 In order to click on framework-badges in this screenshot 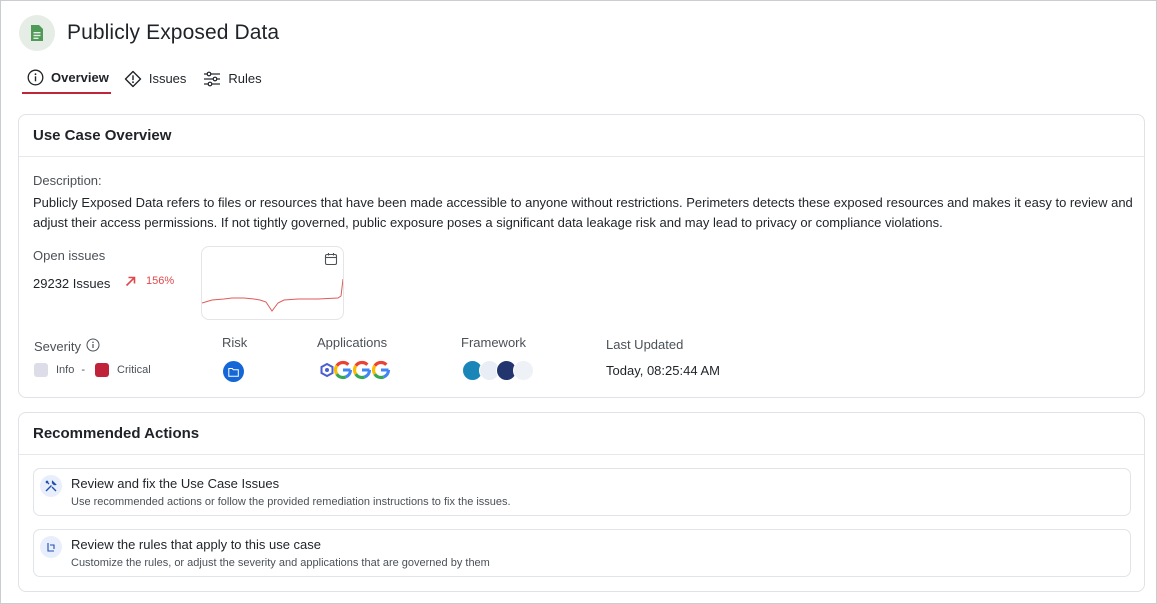, I will do `click(498, 370)`.